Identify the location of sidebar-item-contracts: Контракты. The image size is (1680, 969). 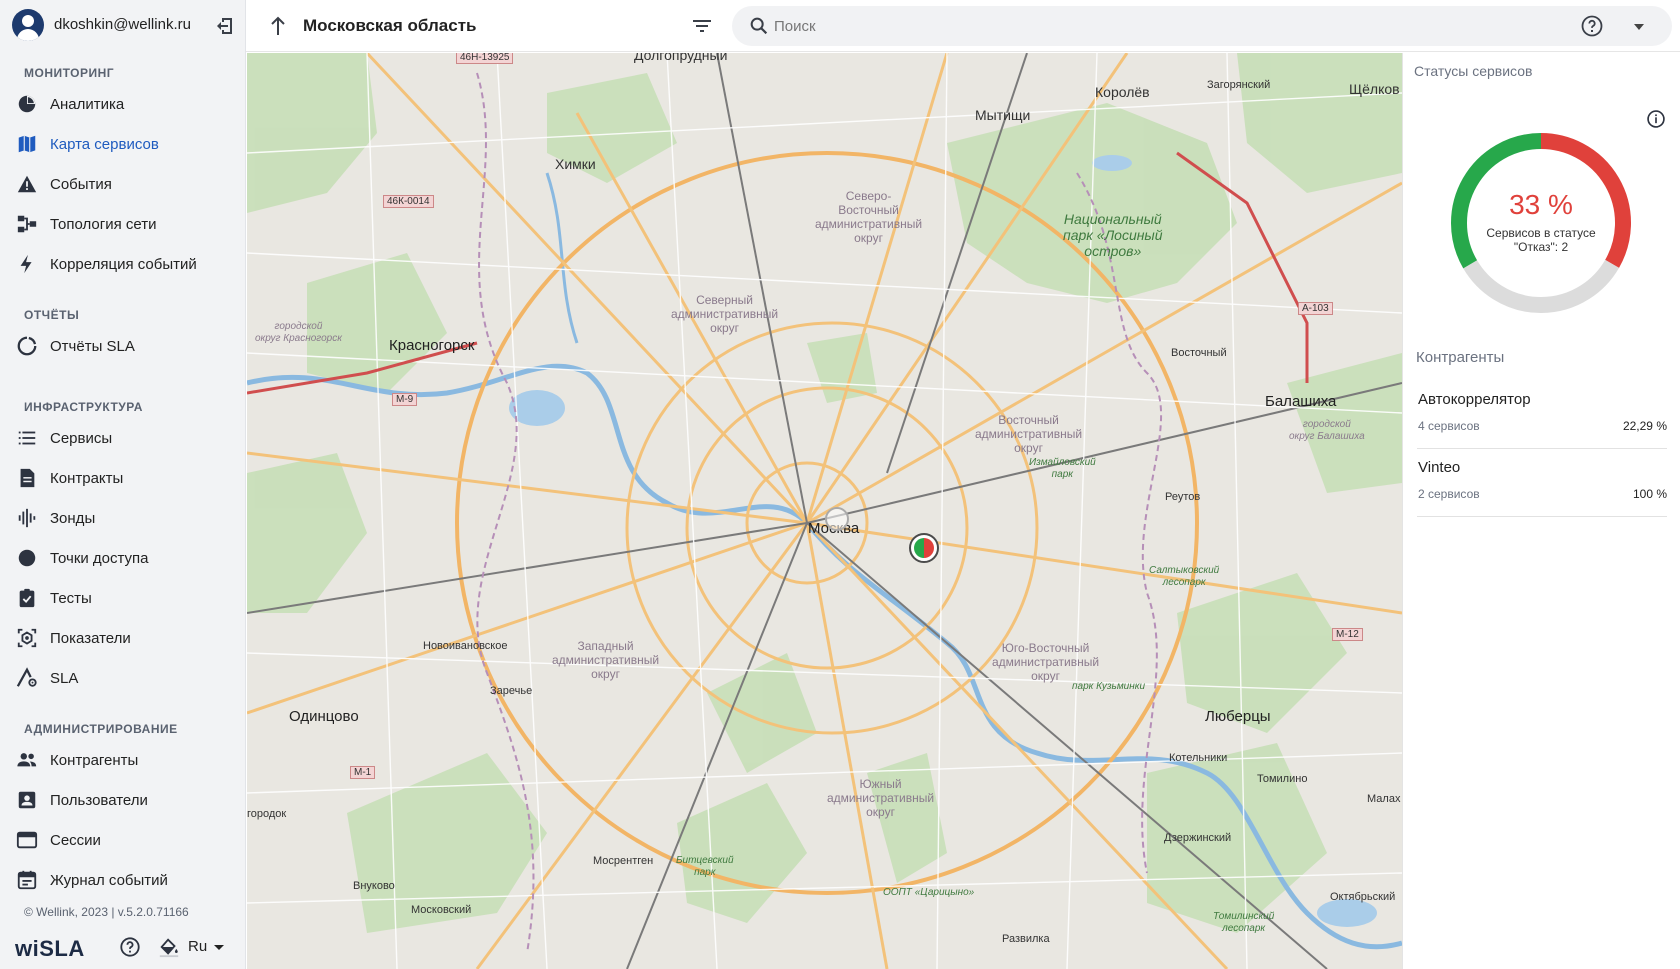
(123, 478).